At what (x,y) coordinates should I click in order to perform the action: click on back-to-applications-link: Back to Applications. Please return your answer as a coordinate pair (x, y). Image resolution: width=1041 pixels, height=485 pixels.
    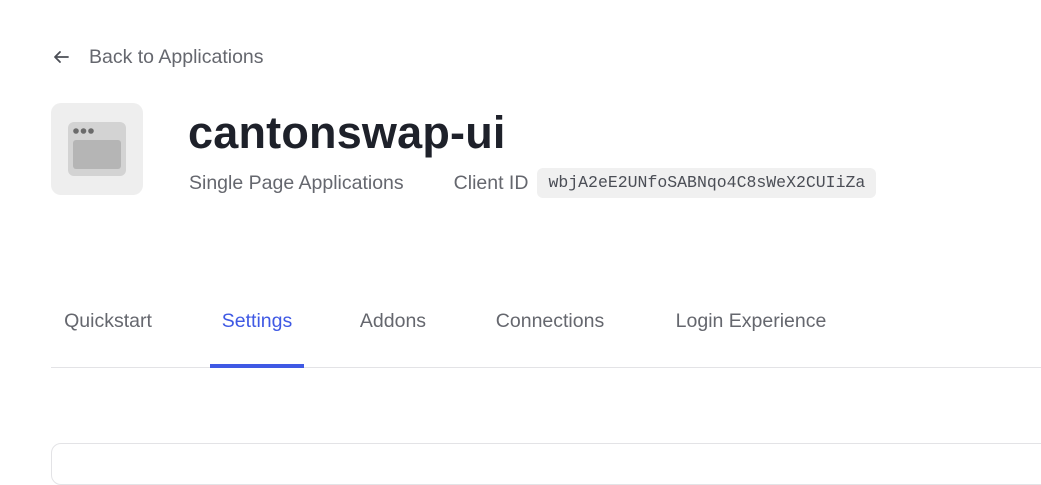
    Looking at the image, I should click on (157, 57).